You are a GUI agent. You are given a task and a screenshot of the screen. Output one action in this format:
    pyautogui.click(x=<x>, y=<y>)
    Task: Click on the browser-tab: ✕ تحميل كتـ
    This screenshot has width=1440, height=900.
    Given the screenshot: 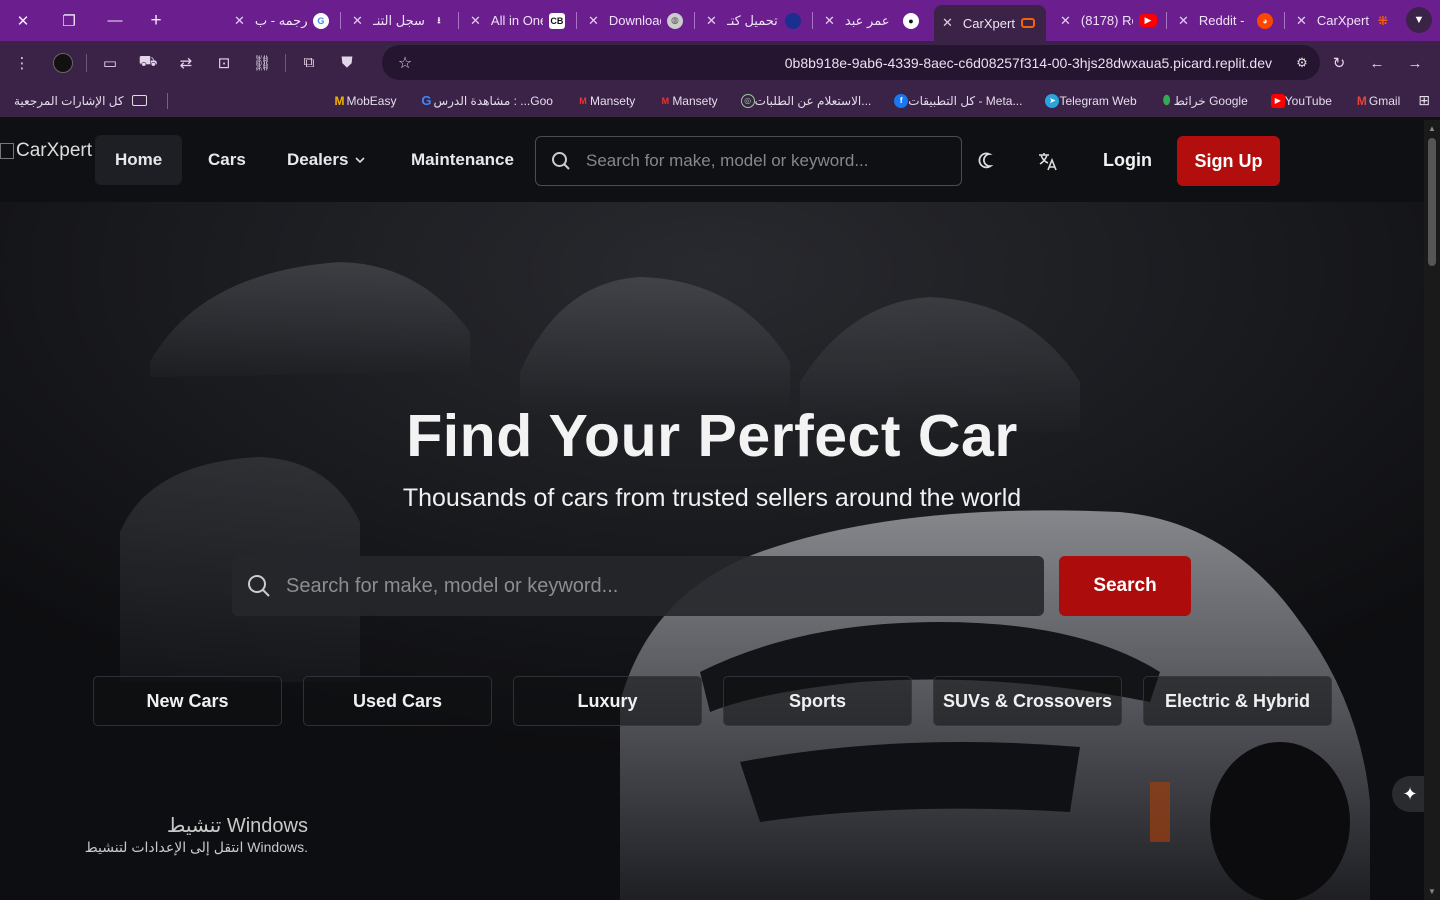 What is the action you would take?
    pyautogui.click(x=753, y=20)
    